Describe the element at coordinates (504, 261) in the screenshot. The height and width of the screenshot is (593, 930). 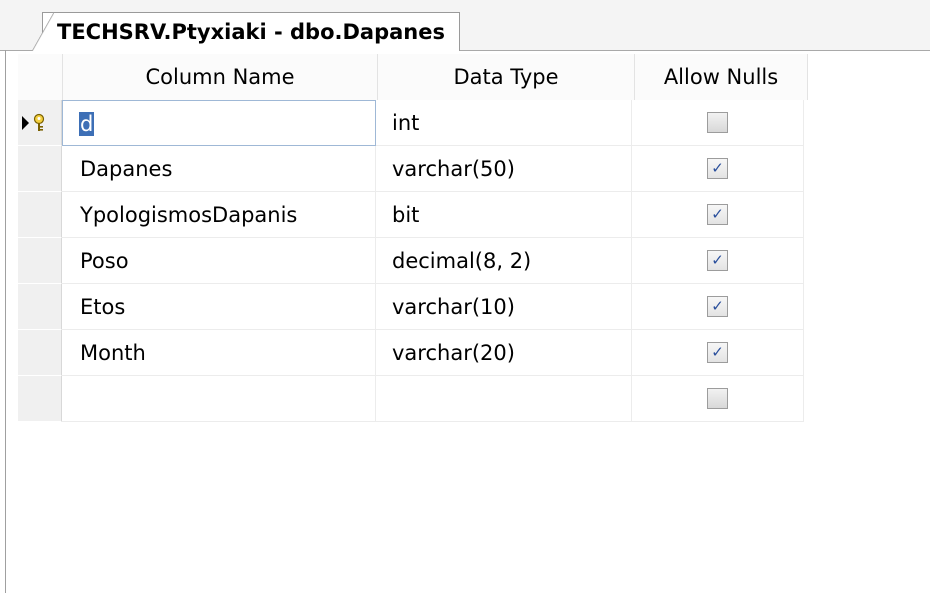
I see `data-type-cell: decimal(8, 2)` at that location.